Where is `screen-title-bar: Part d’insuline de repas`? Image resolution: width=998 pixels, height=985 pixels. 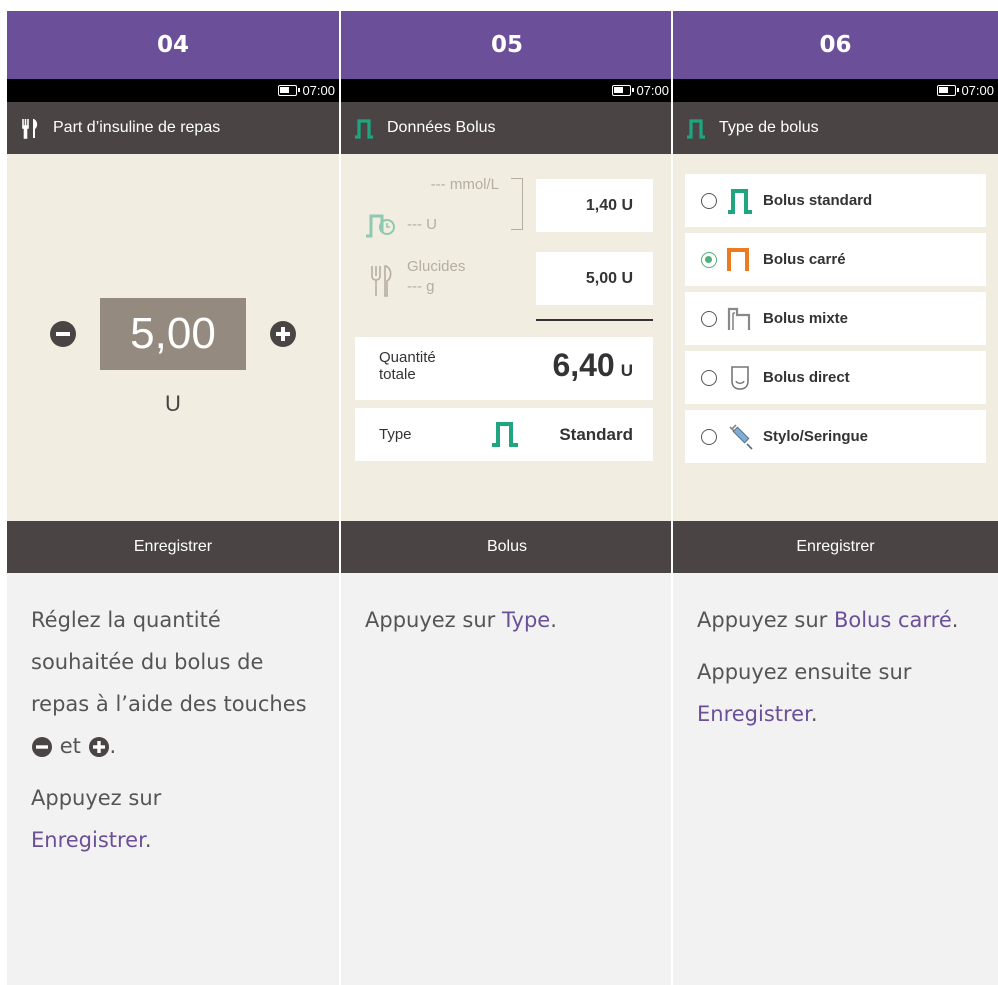
screen-title-bar: Part d’insuline de repas is located at coordinates (173, 128).